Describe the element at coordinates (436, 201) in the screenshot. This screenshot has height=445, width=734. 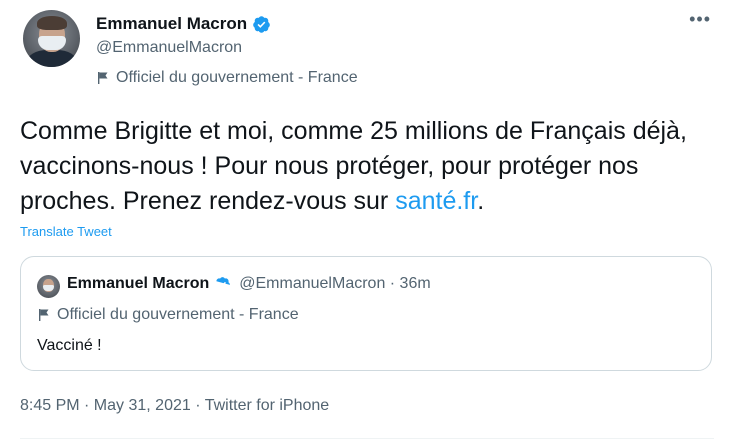
I see `tweet-link: santé.fr` at that location.